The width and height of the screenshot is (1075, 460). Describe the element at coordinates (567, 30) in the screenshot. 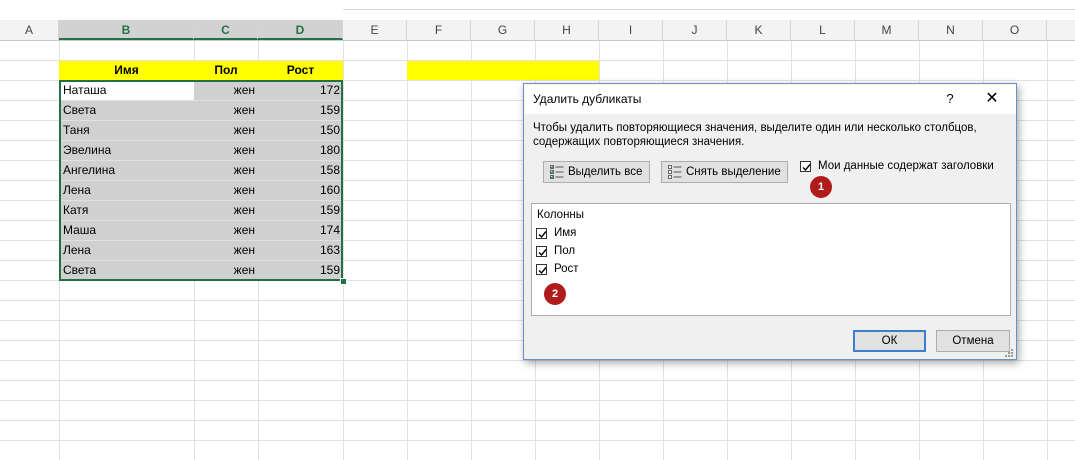

I see `column-header-h: H` at that location.